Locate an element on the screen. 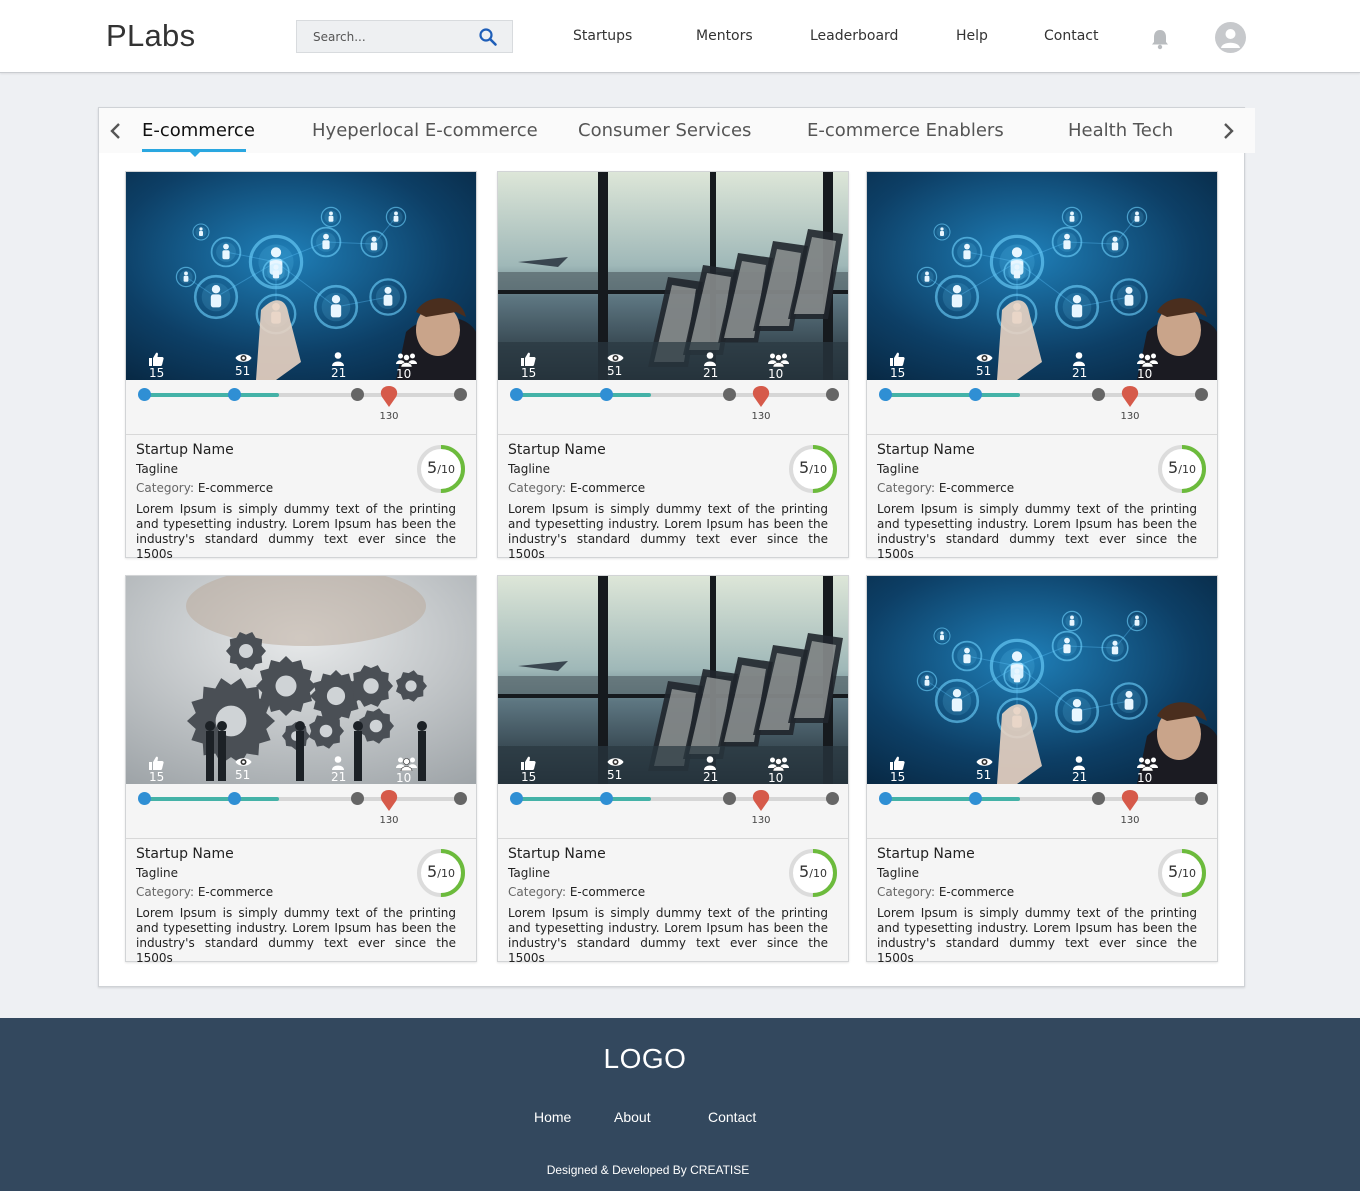  footer-link-contact: Contact is located at coordinates (732, 1117).